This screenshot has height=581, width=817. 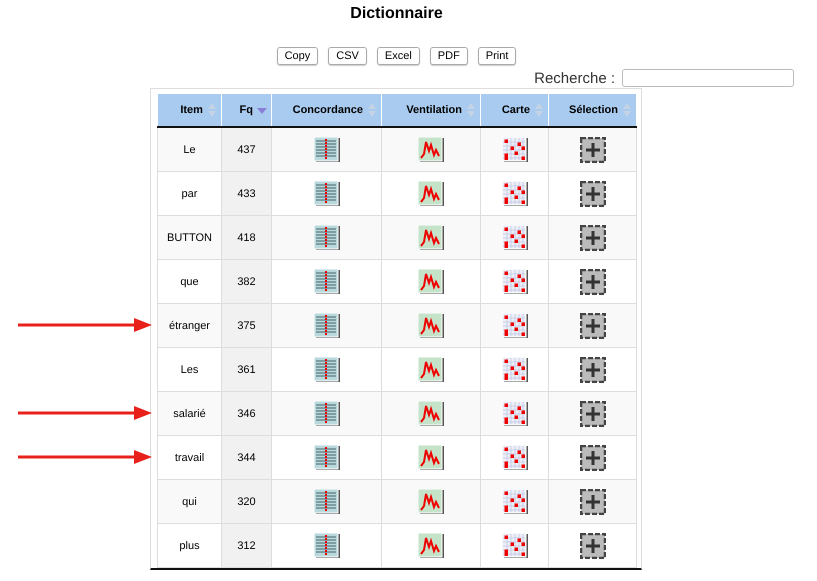 What do you see at coordinates (190, 194) in the screenshot?
I see `item-cell: par` at bounding box center [190, 194].